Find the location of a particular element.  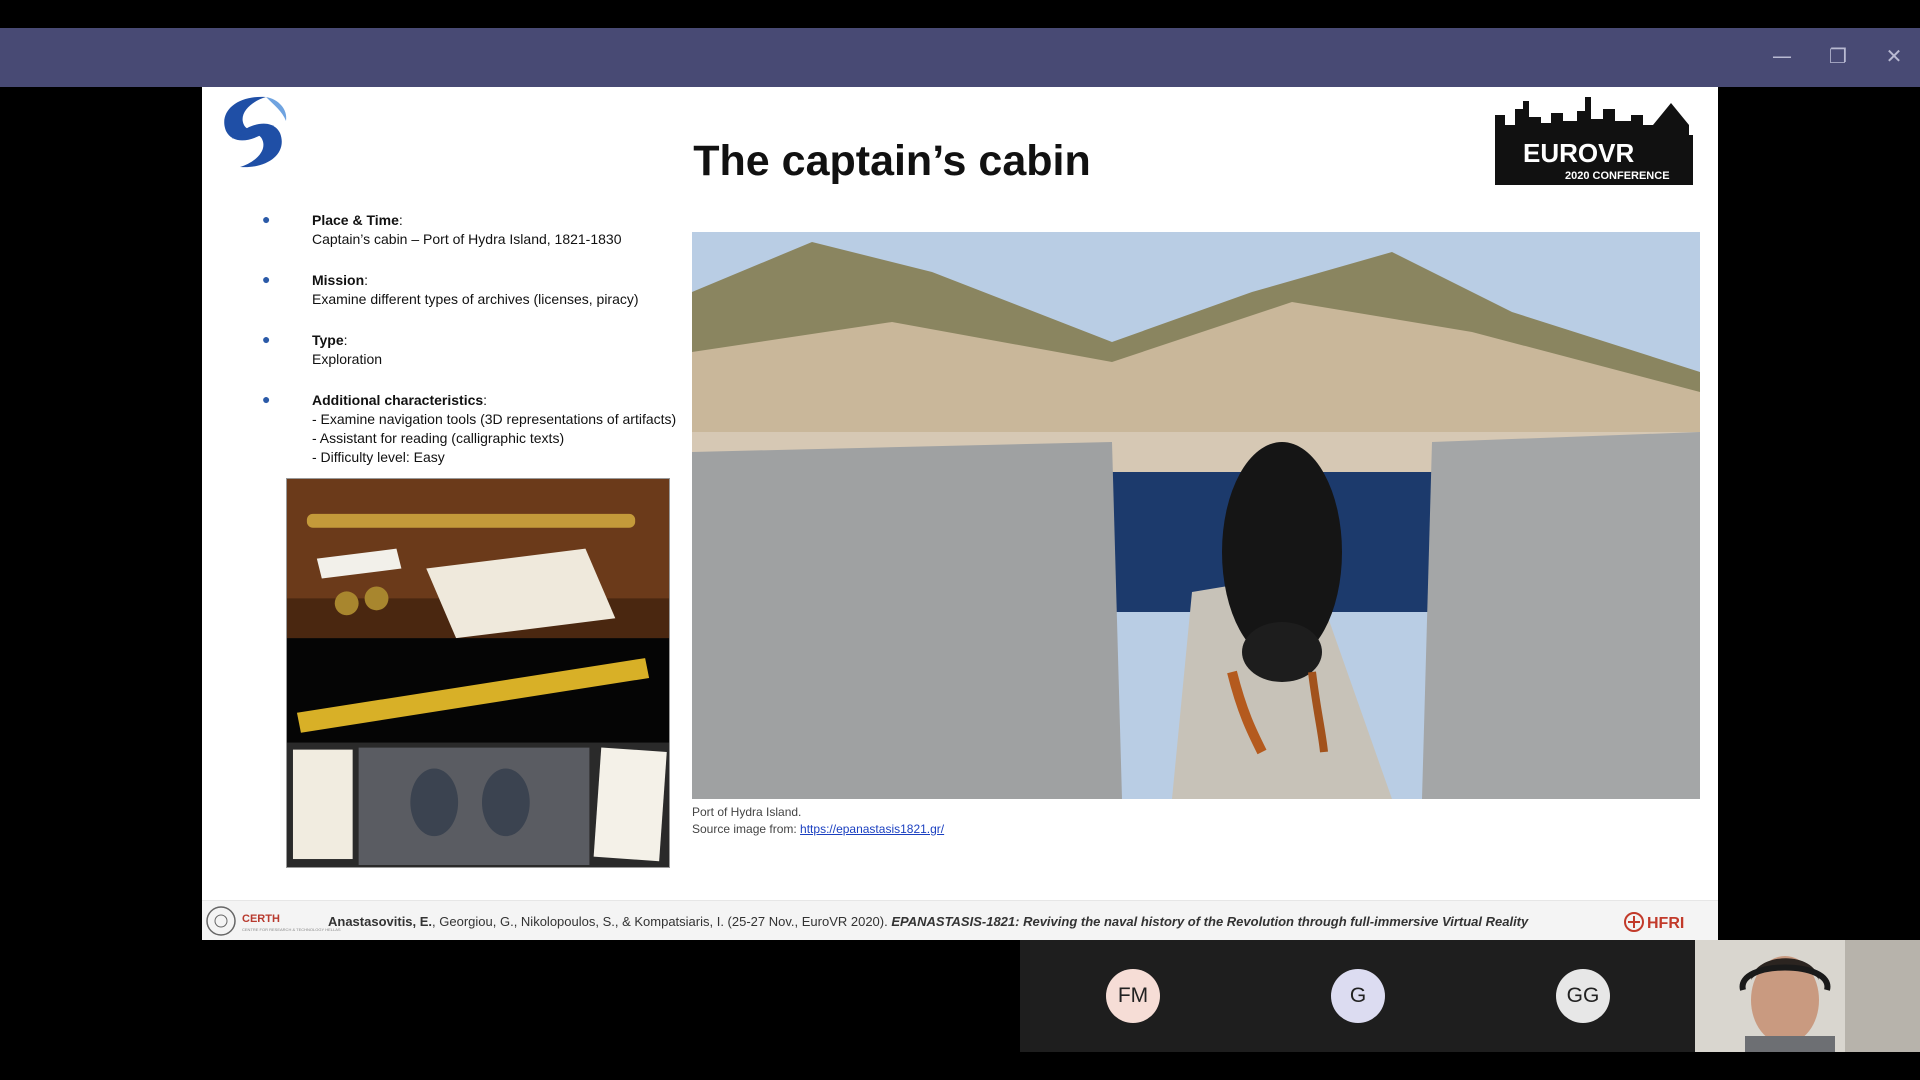

bottom-black-bar is located at coordinates (960, 1066).